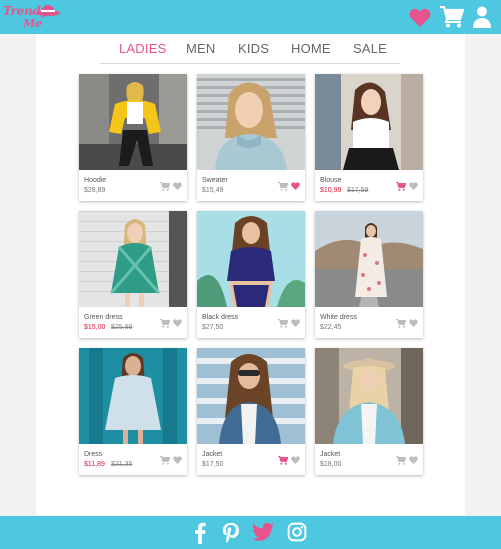 Image resolution: width=501 pixels, height=549 pixels. I want to click on product-price: $22,45, so click(331, 327).